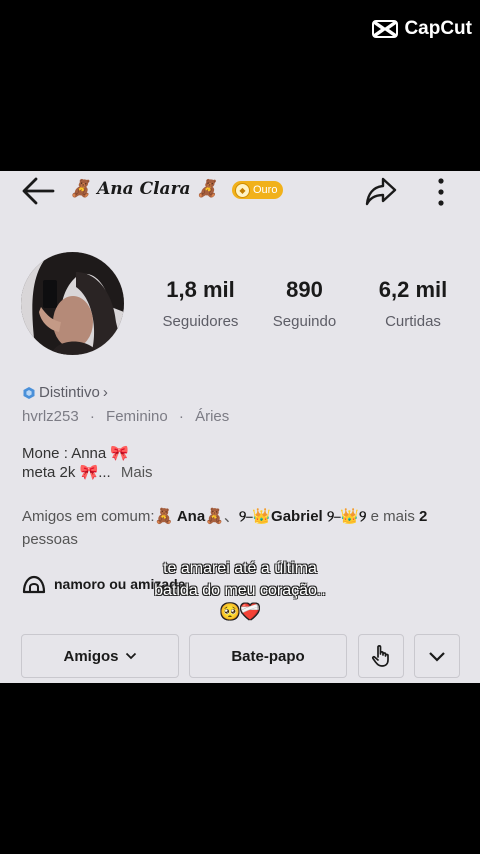  What do you see at coordinates (438, 28) in the screenshot?
I see `capcut-label: CapCut` at bounding box center [438, 28].